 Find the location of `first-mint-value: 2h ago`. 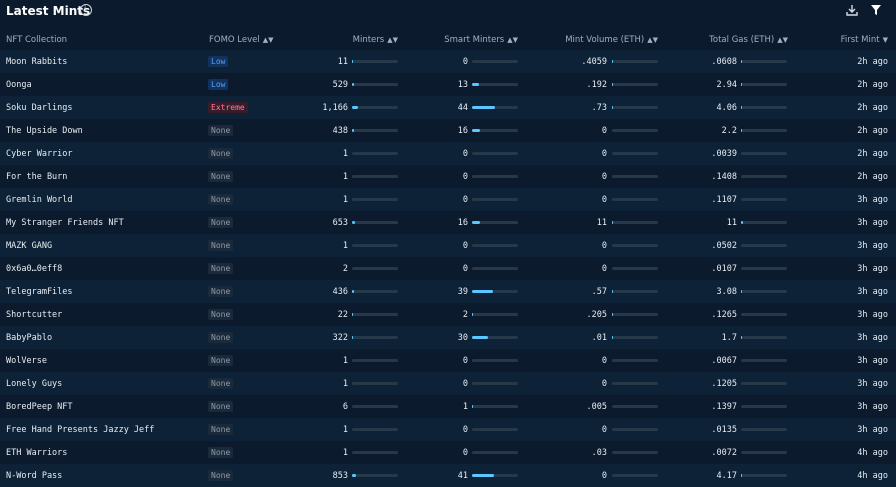

first-mint-value: 2h ago is located at coordinates (872, 176).